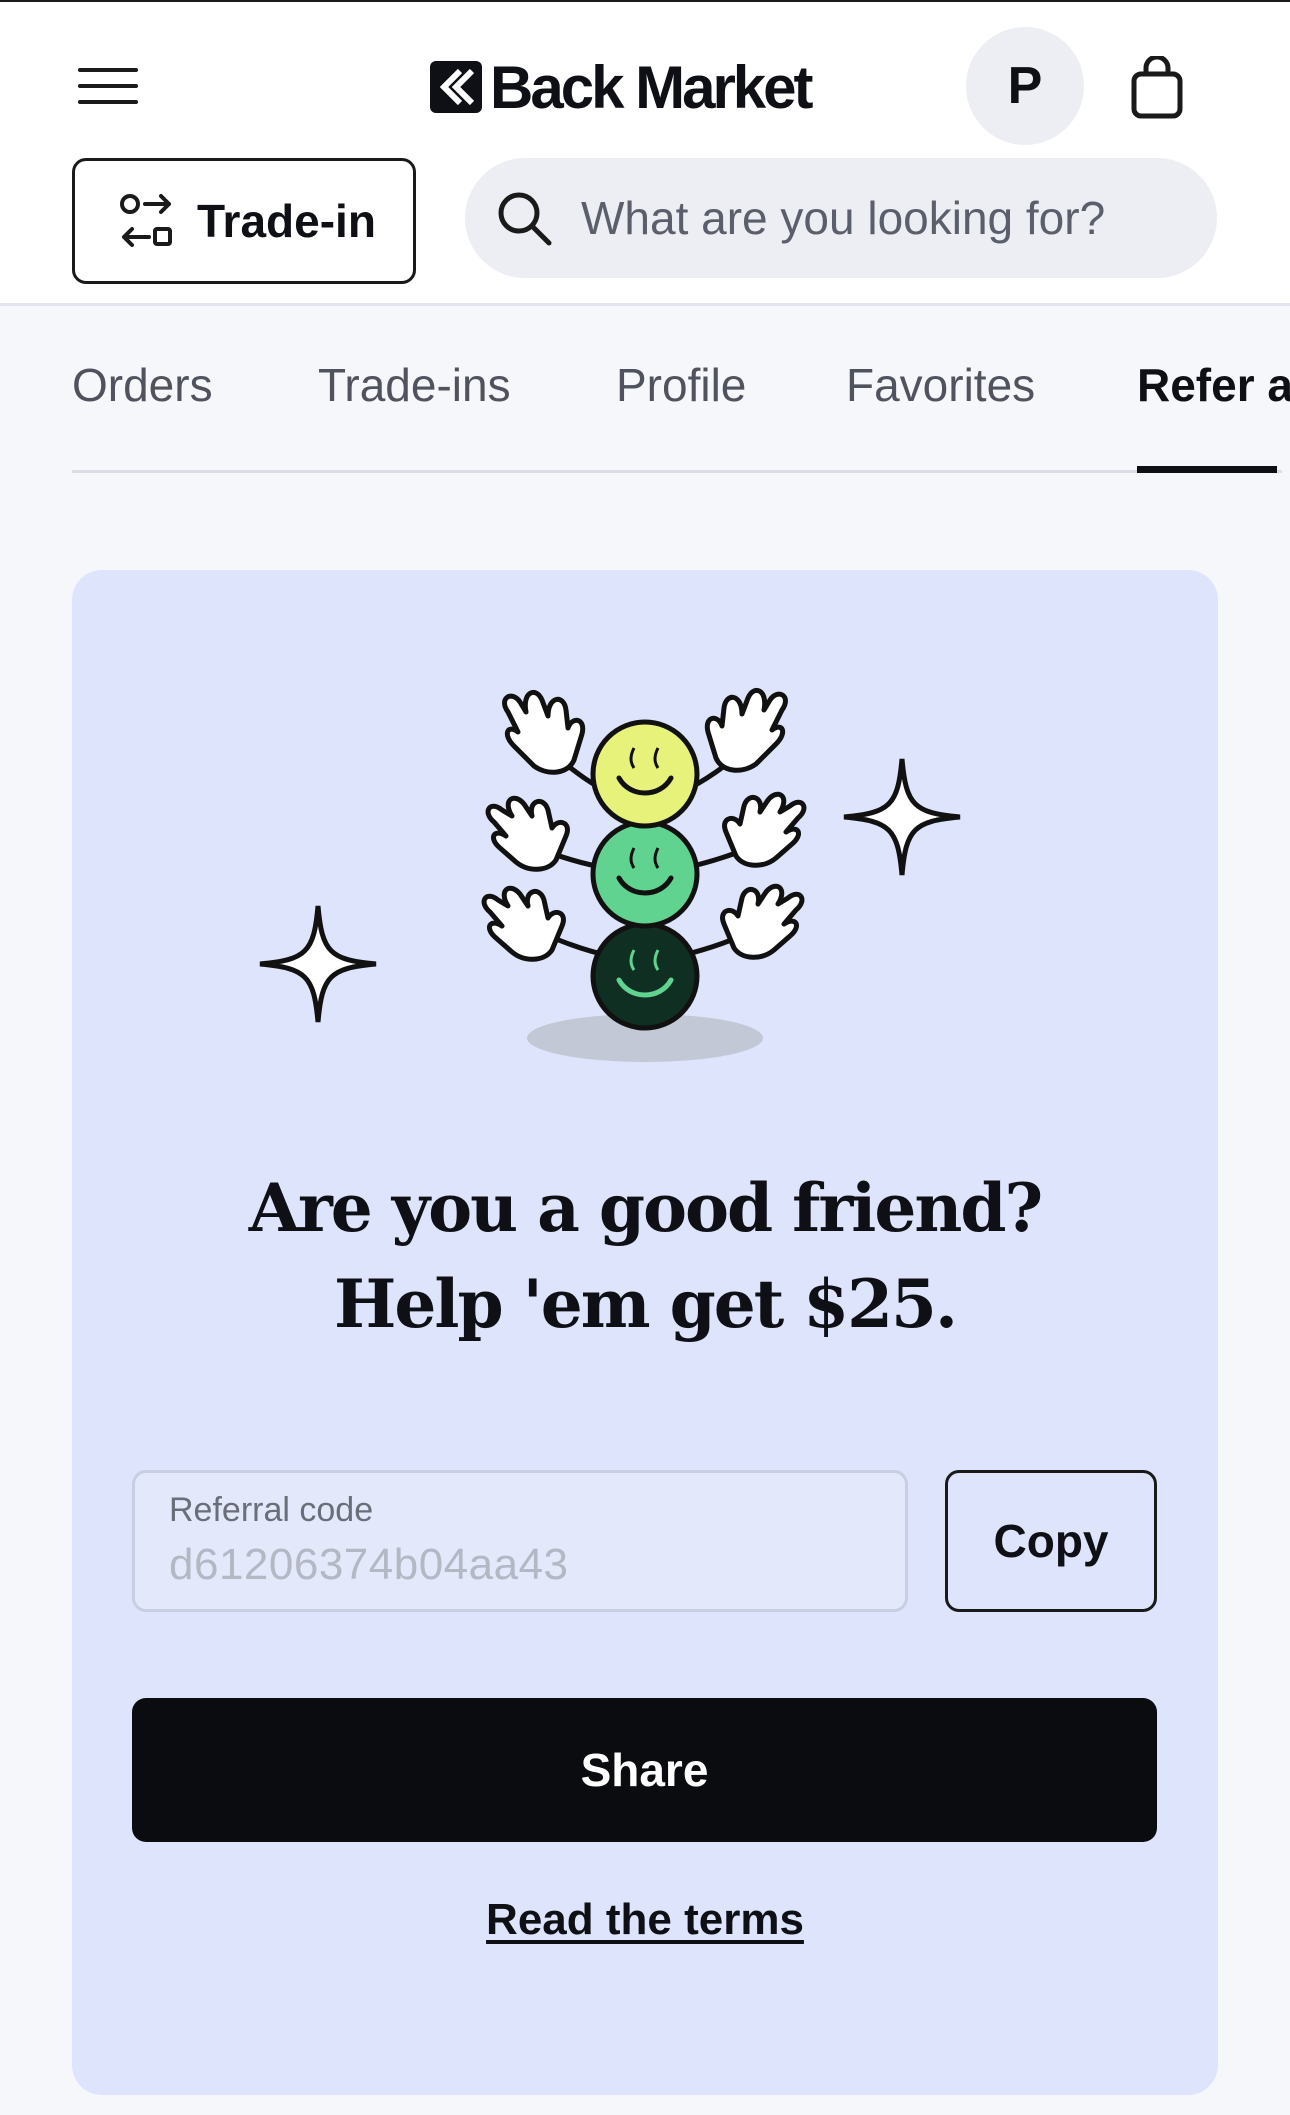 This screenshot has height=2115, width=1290. I want to click on read-terms-link: Read the terms, so click(645, 1920).